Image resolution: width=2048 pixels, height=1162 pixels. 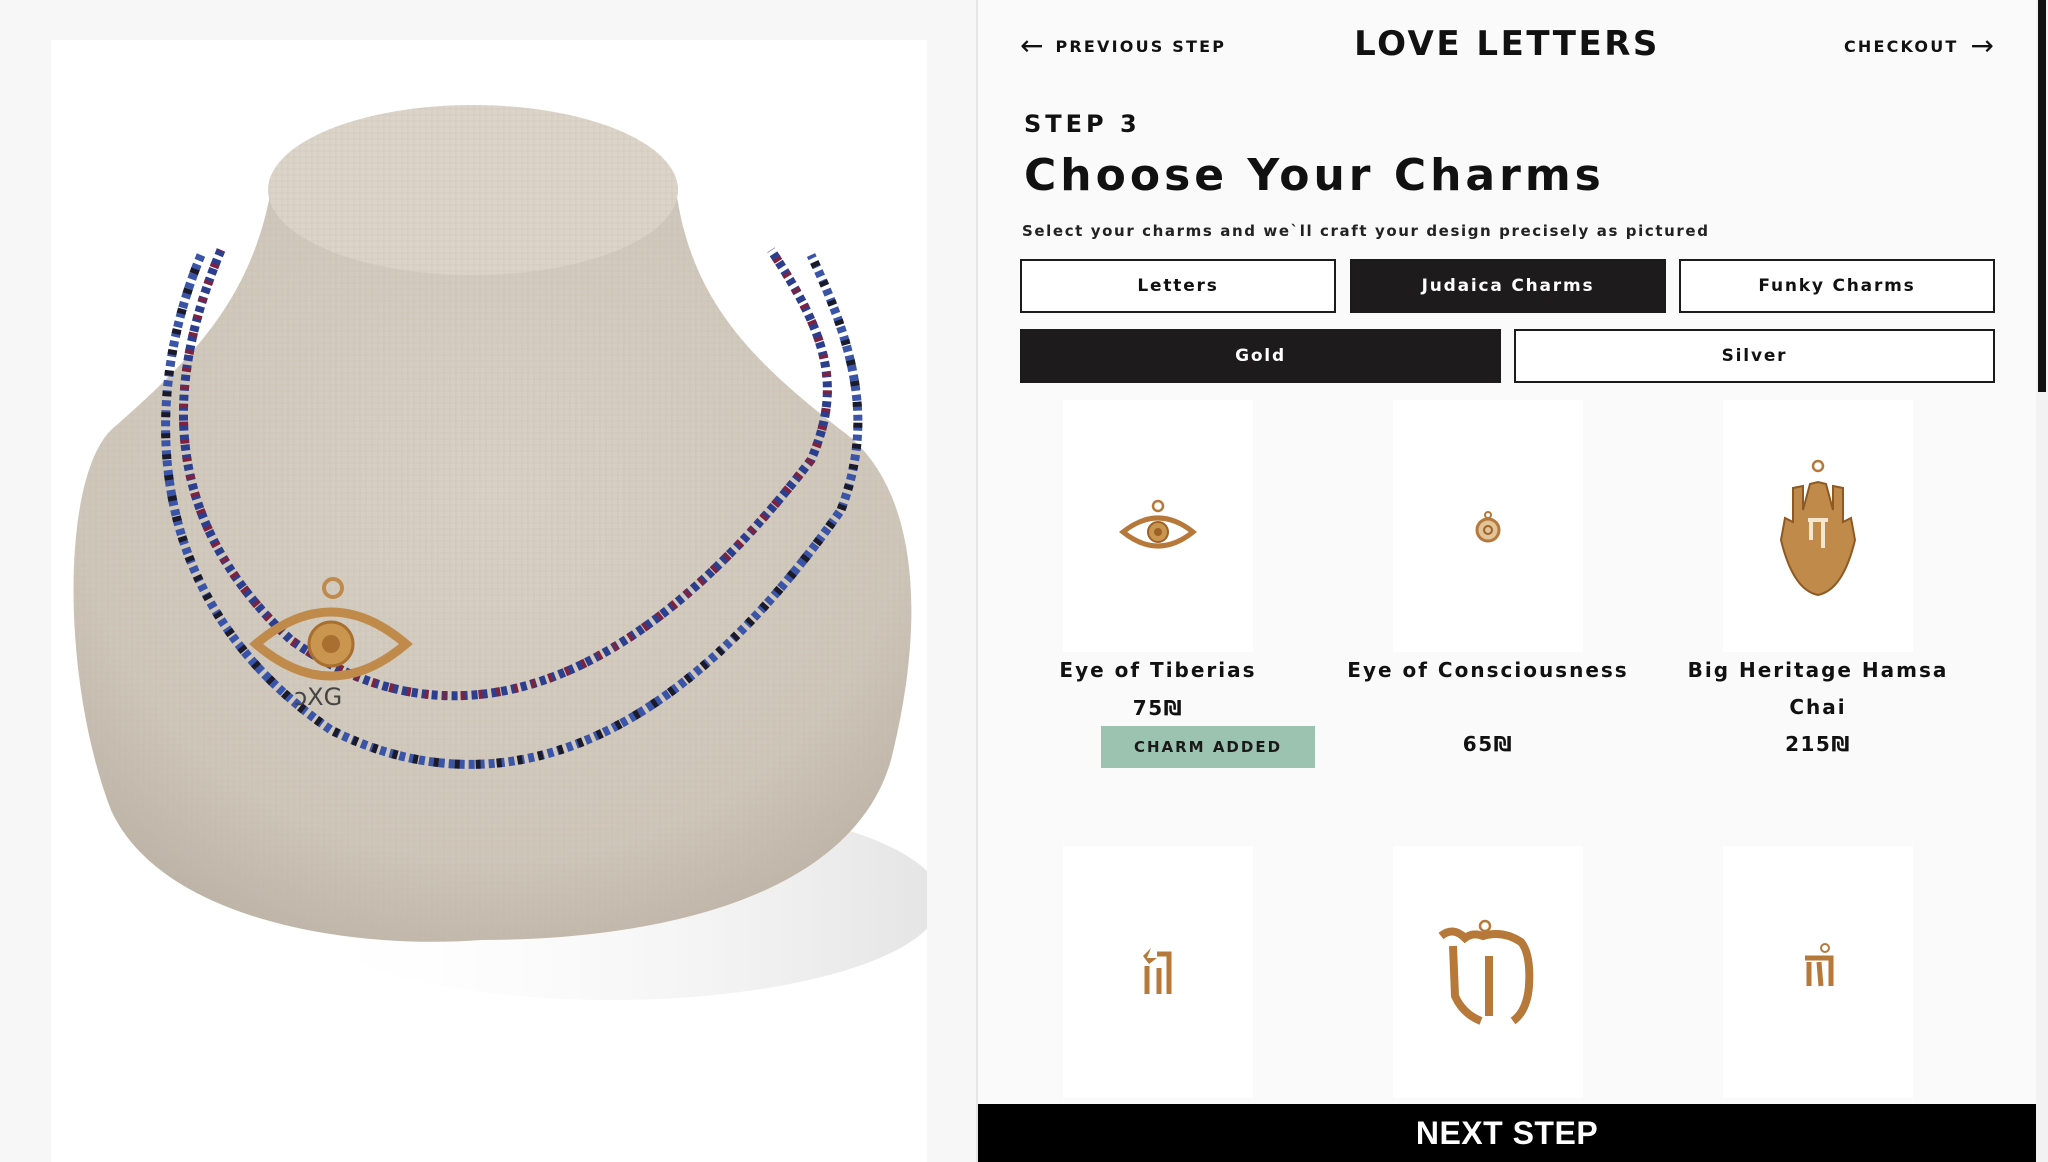 What do you see at coordinates (1178, 286) in the screenshot?
I see `tab-letters: Letters` at bounding box center [1178, 286].